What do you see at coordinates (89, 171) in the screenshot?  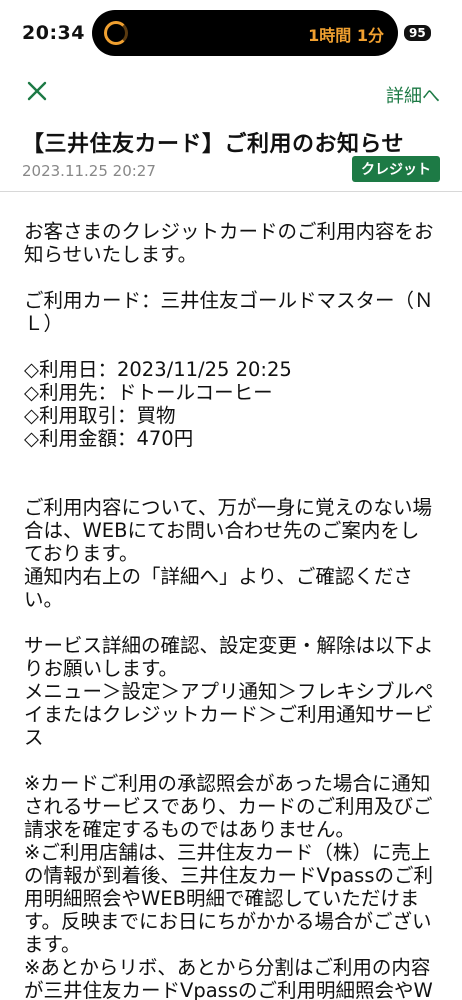 I see `message-date: 2023.11.25 20:27` at bounding box center [89, 171].